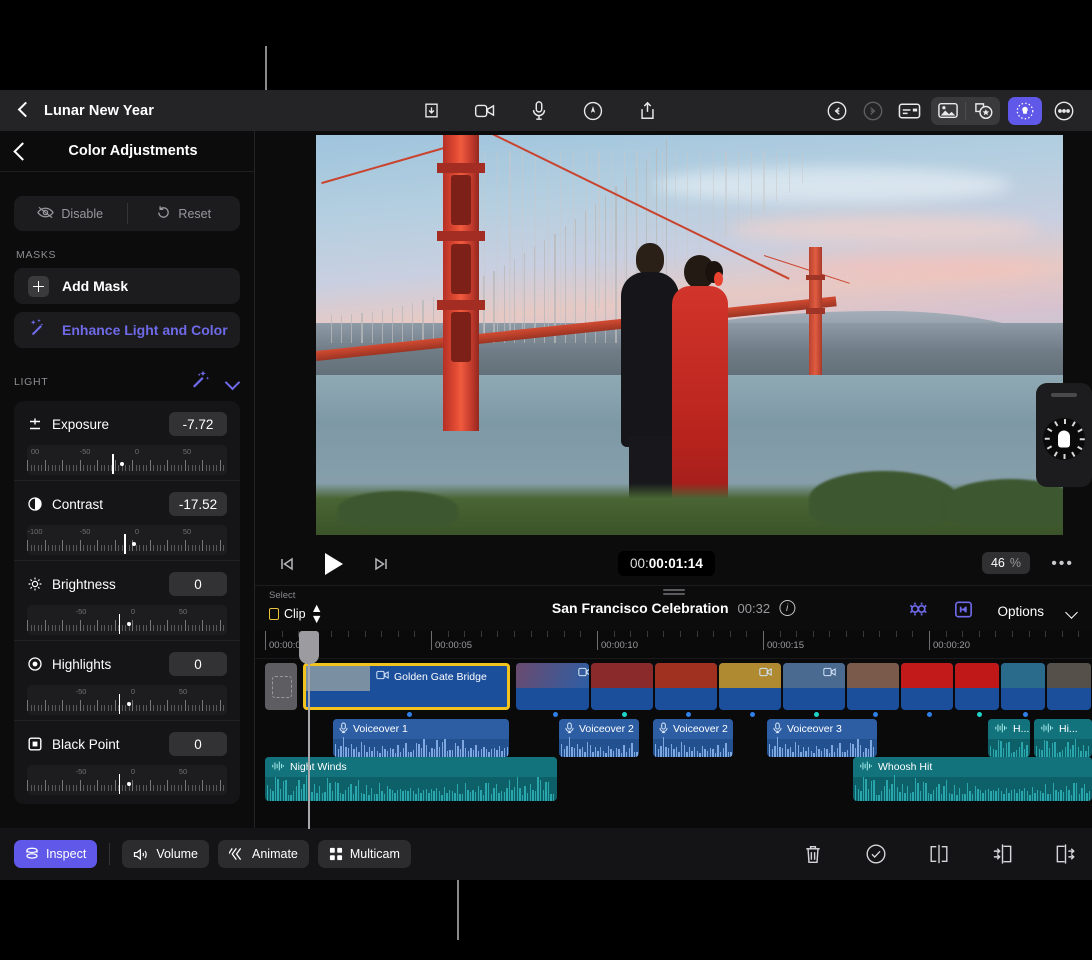 The width and height of the screenshot is (1092, 960). I want to click on play-icon, so click(334, 563).